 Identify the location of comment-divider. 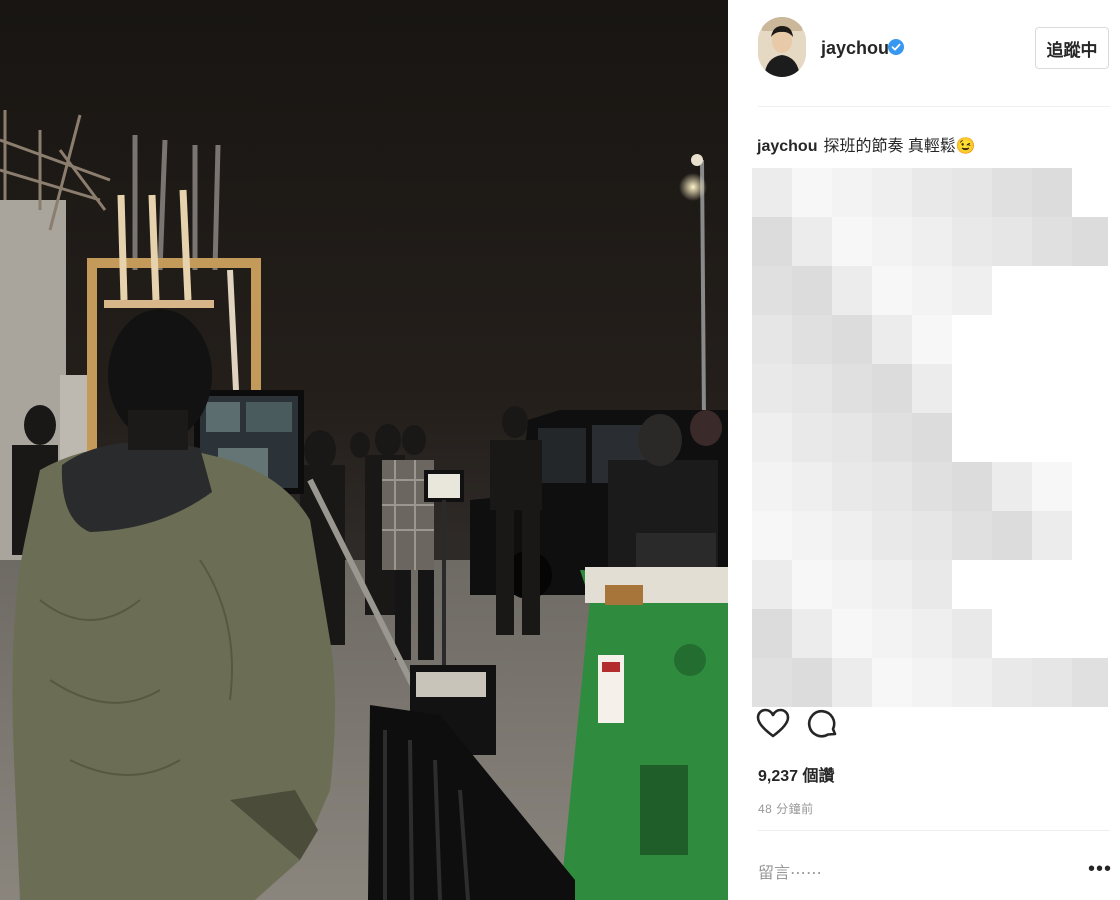
(934, 830).